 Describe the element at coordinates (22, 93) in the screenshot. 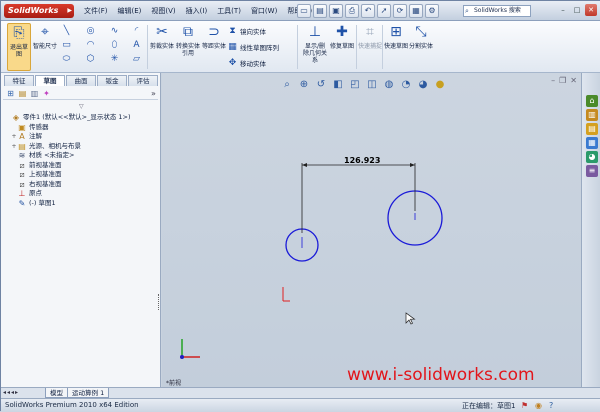

I see `property-manager-icon: ▤` at that location.